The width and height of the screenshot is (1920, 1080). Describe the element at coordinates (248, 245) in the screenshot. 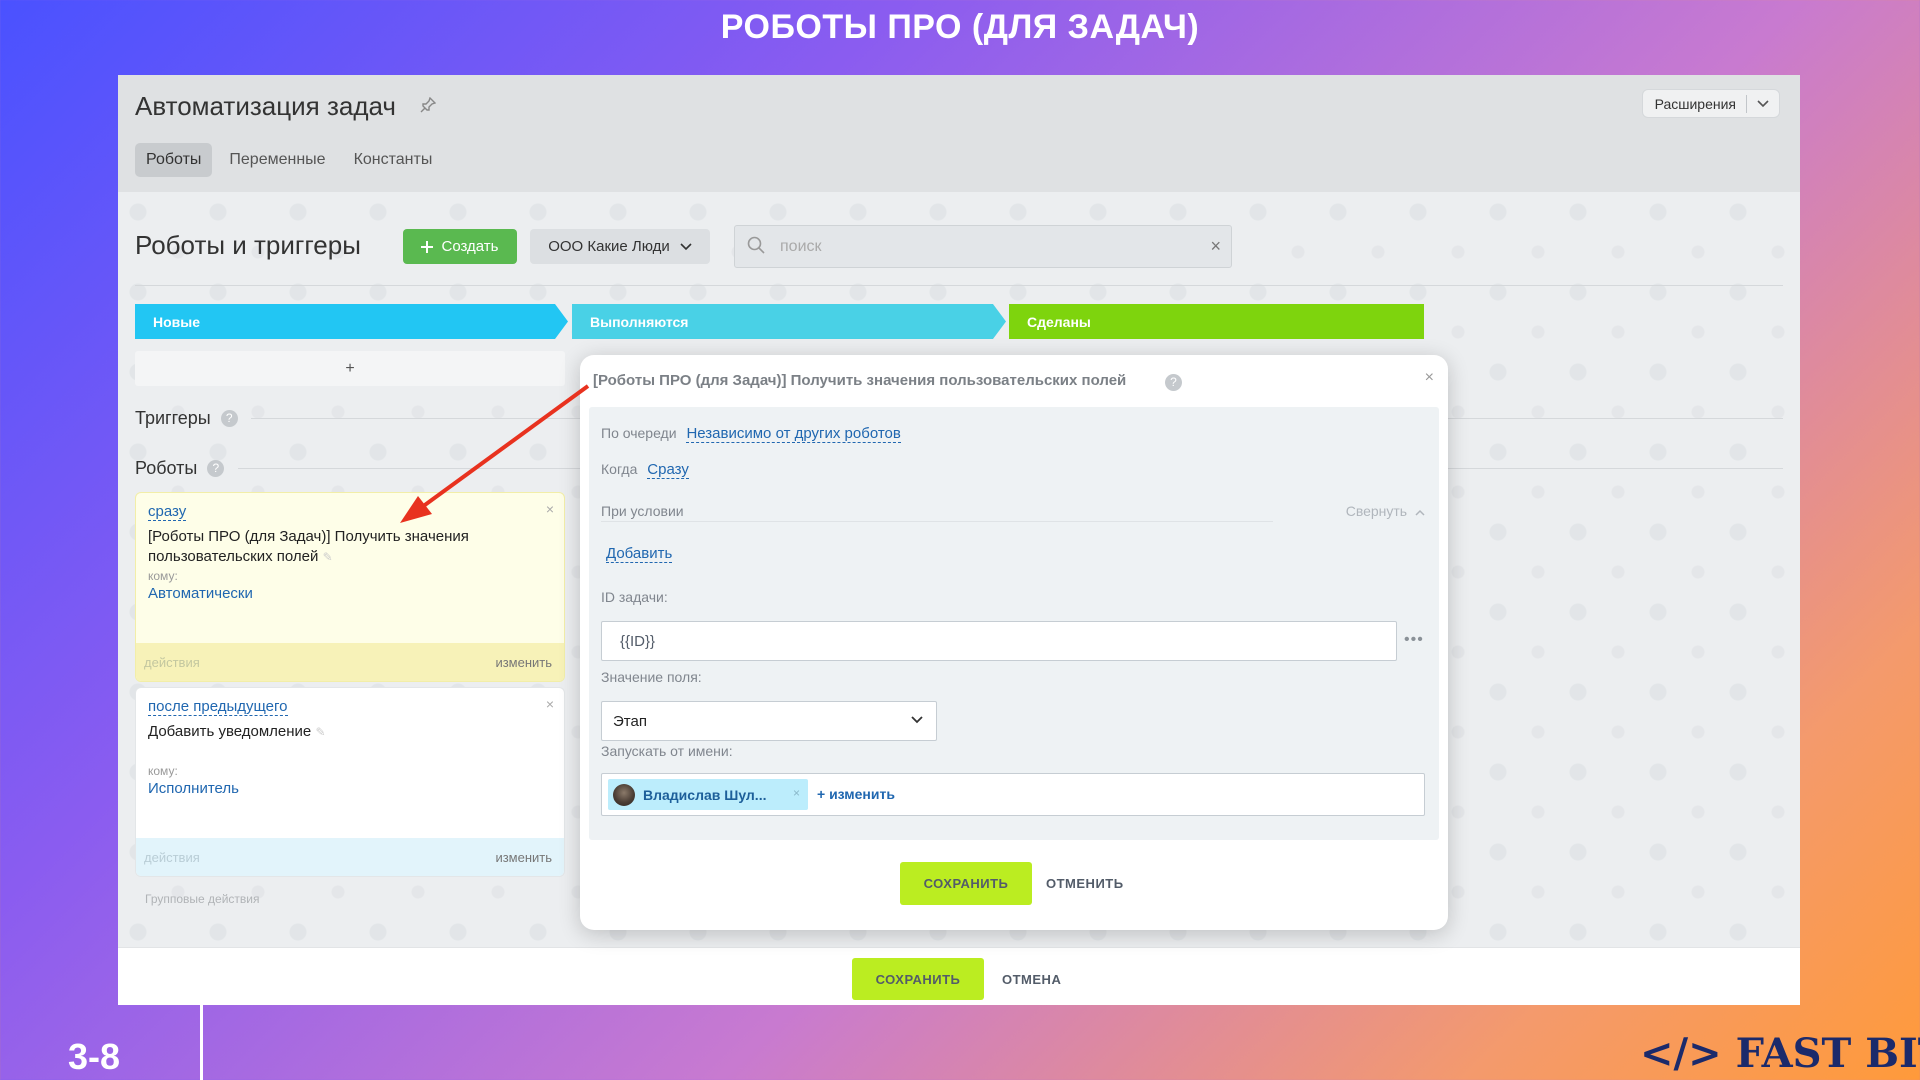

I see `section-title: Роботы и триггеры` at that location.